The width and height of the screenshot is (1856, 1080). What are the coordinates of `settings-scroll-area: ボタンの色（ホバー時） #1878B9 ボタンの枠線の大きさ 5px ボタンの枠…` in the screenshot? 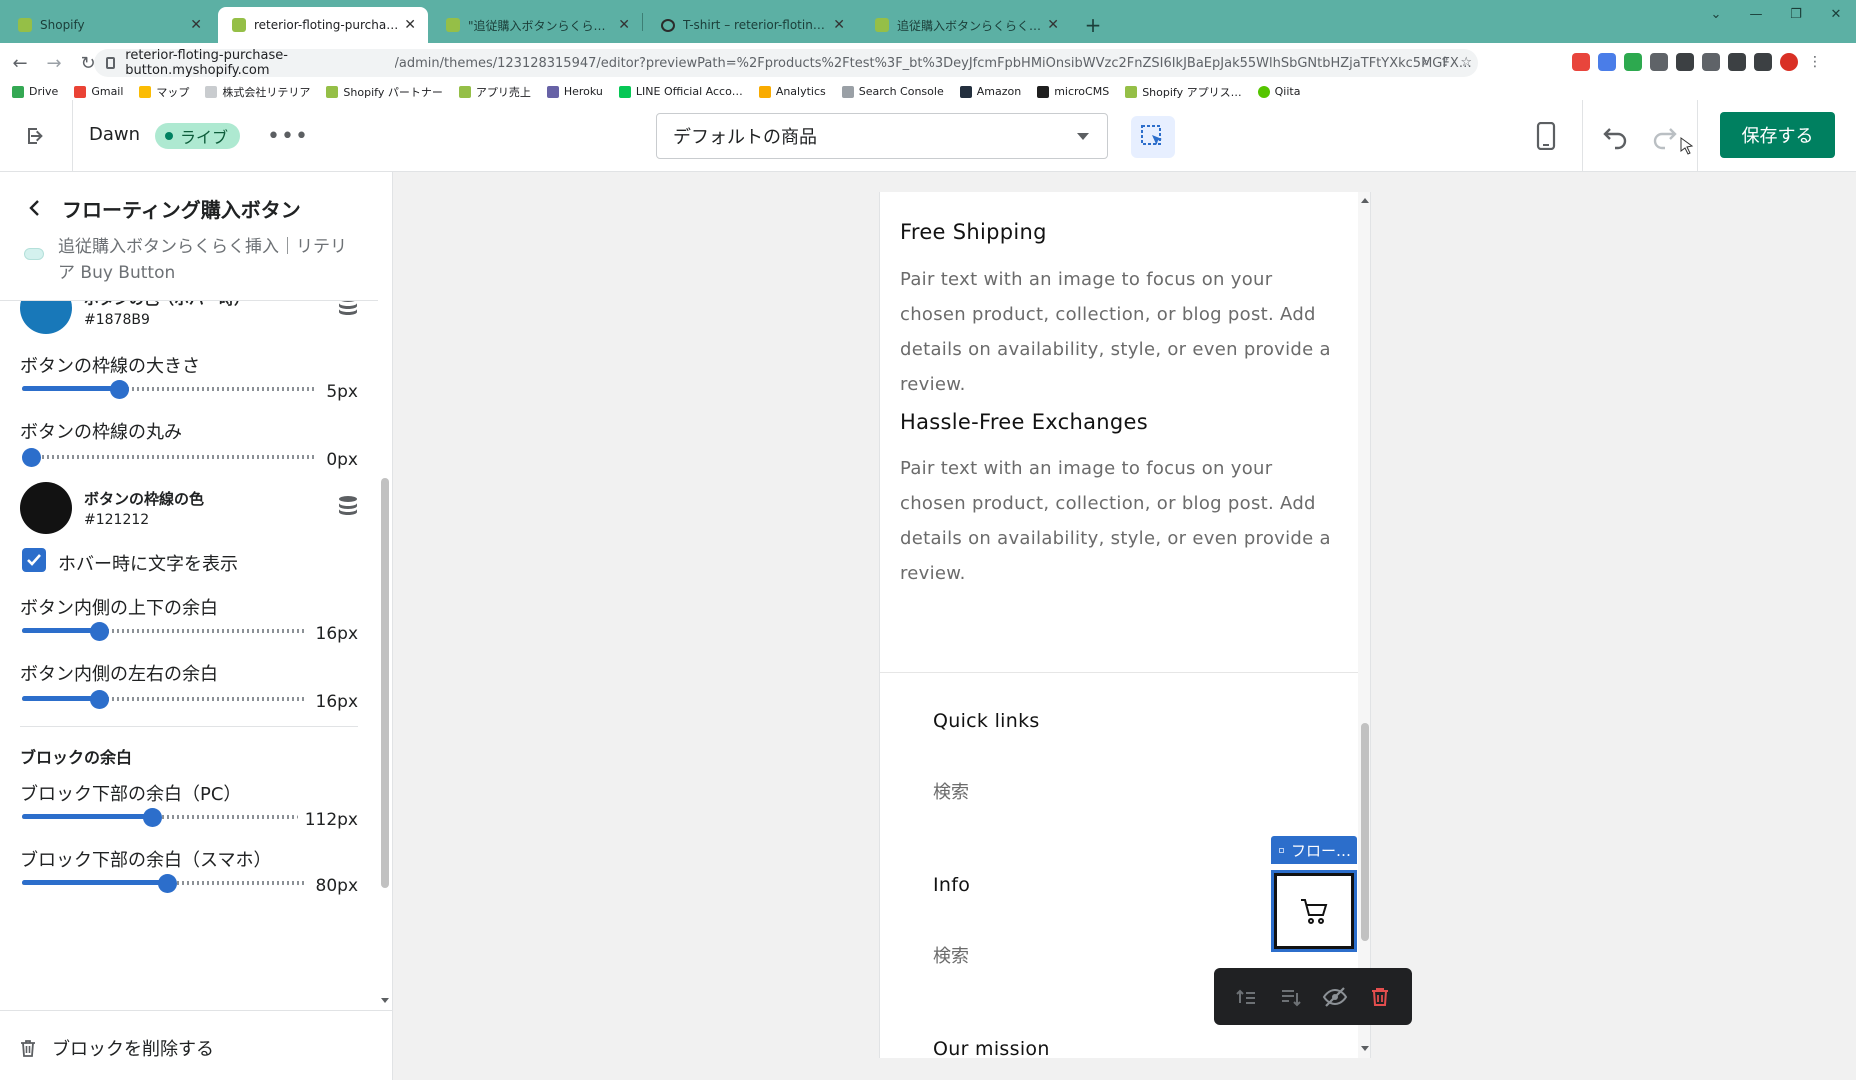 It's located at (189, 655).